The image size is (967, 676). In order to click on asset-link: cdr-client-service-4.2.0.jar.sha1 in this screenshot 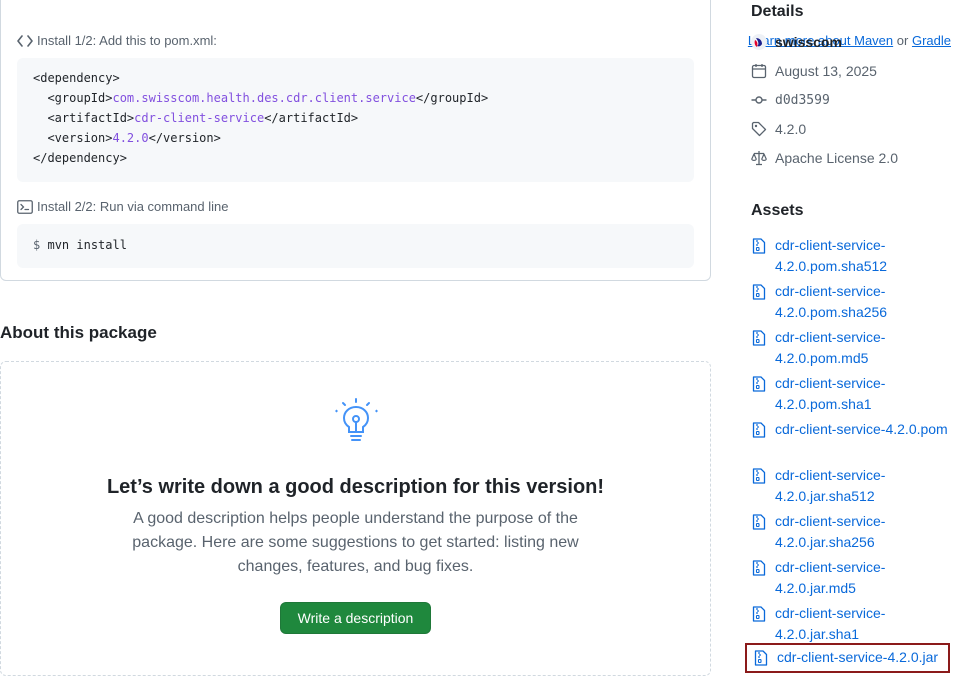, I will do `click(851, 624)`.